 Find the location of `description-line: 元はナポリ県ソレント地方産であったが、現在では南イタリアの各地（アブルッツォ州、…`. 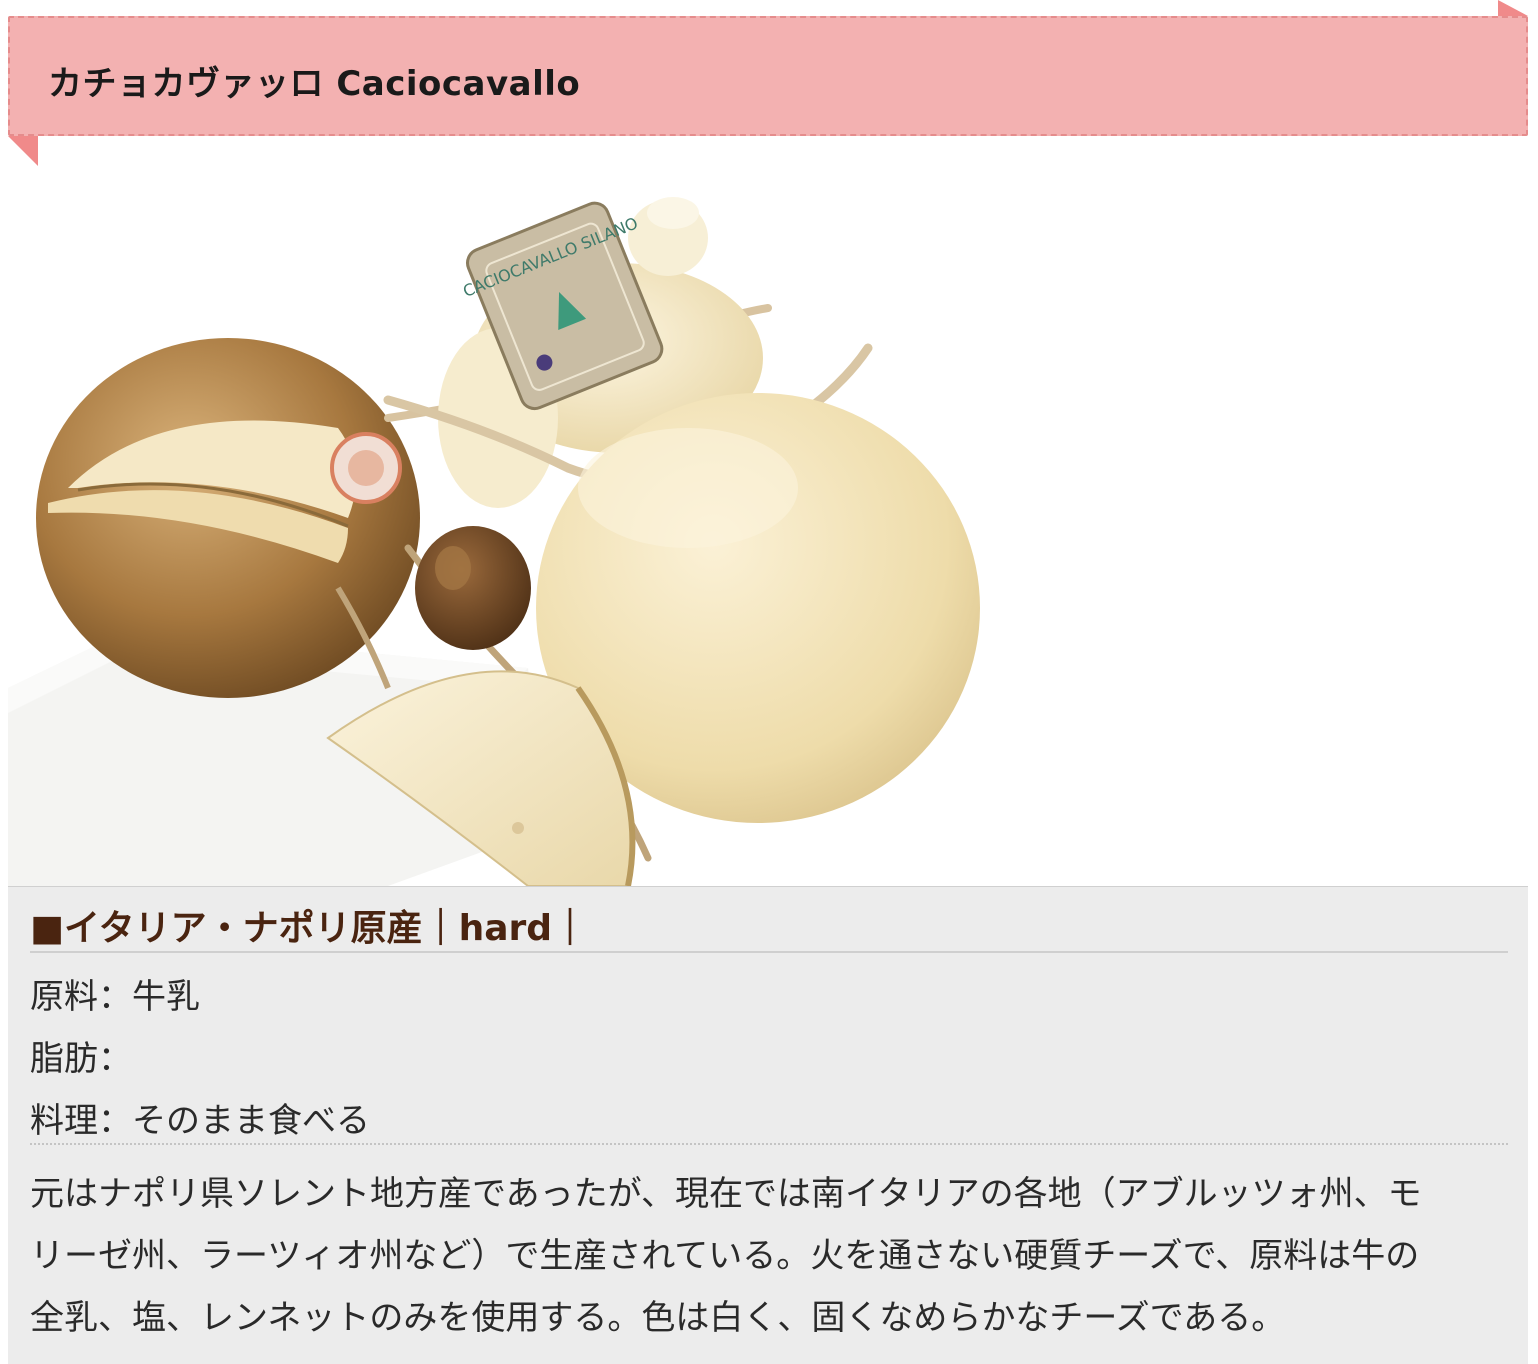

description-line: 元はナポリ県ソレント地方産であったが、現在では南イタリアの各地（アブルッツォ州、… is located at coordinates (726, 1194).